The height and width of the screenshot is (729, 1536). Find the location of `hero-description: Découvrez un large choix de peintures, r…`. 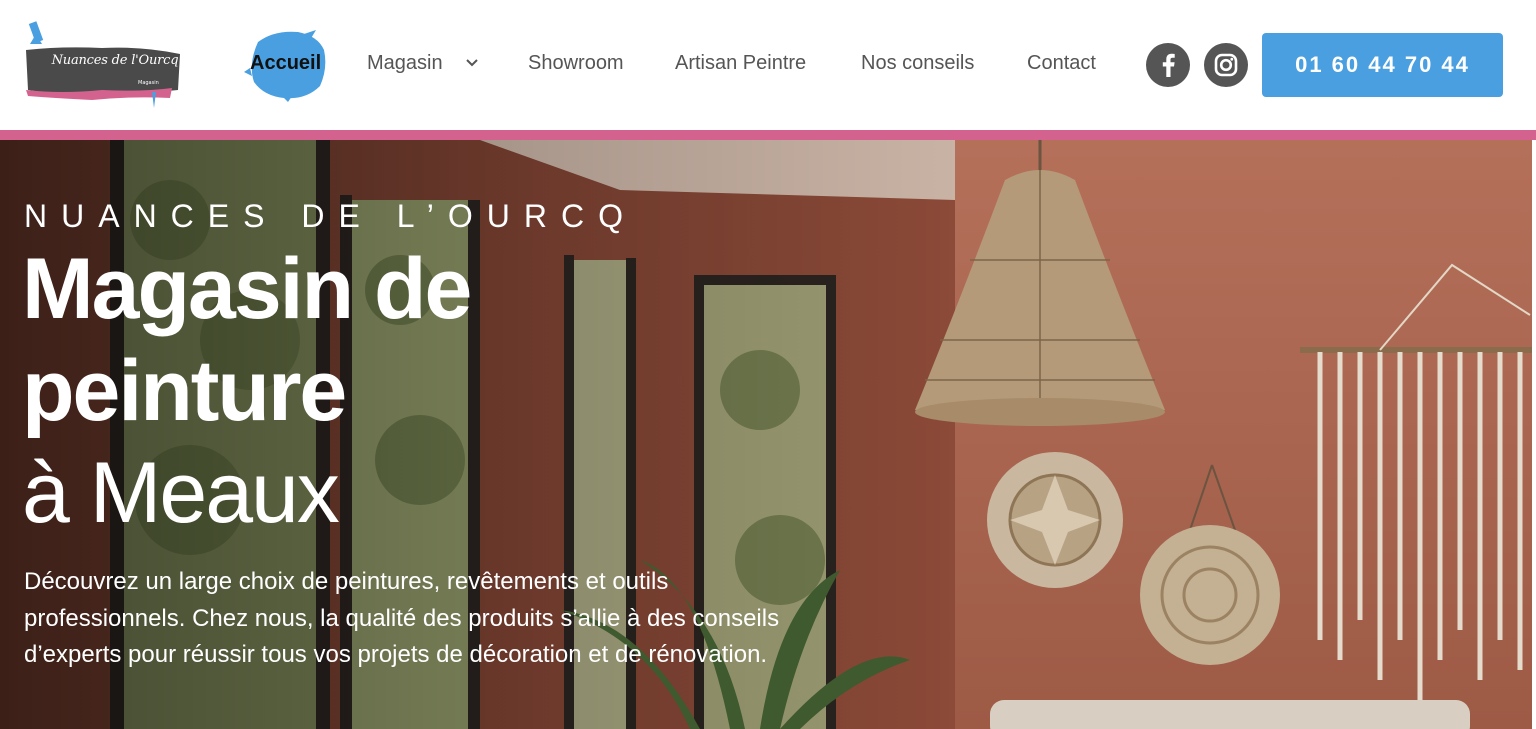

hero-description: Découvrez un large choix de peintures, r… is located at coordinates (402, 618).